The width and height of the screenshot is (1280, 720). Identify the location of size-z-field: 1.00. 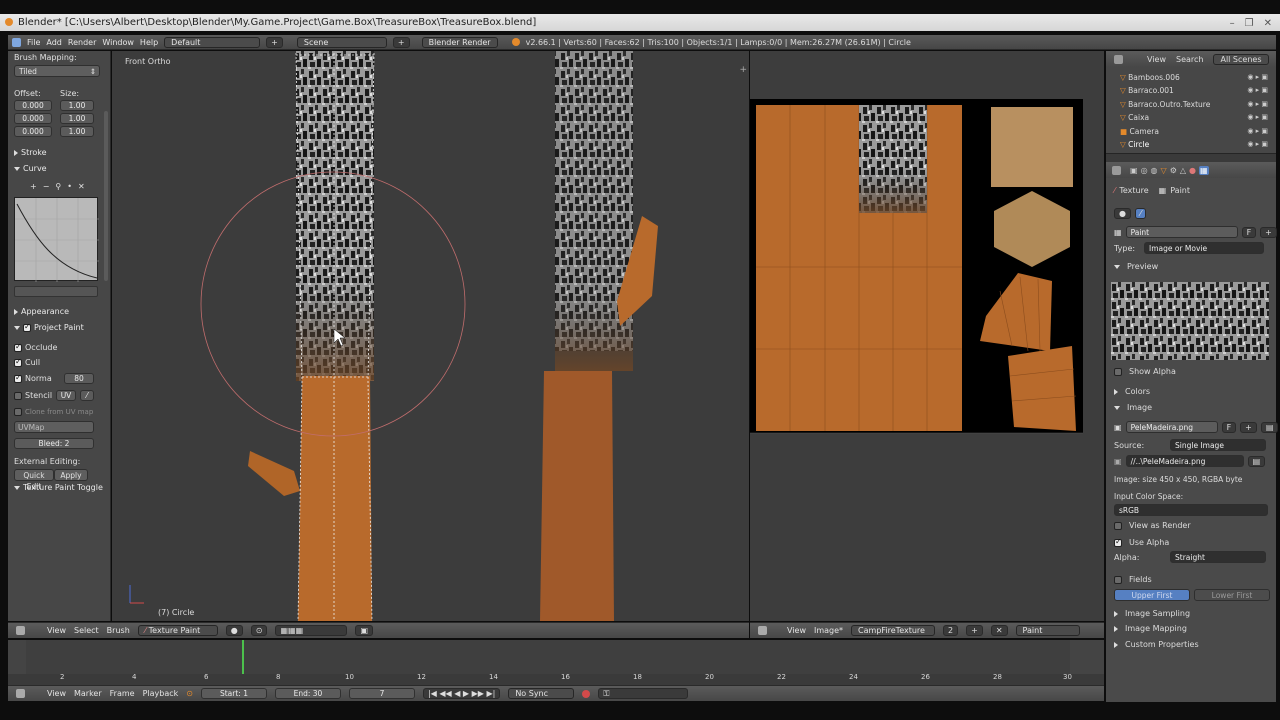
(77, 131).